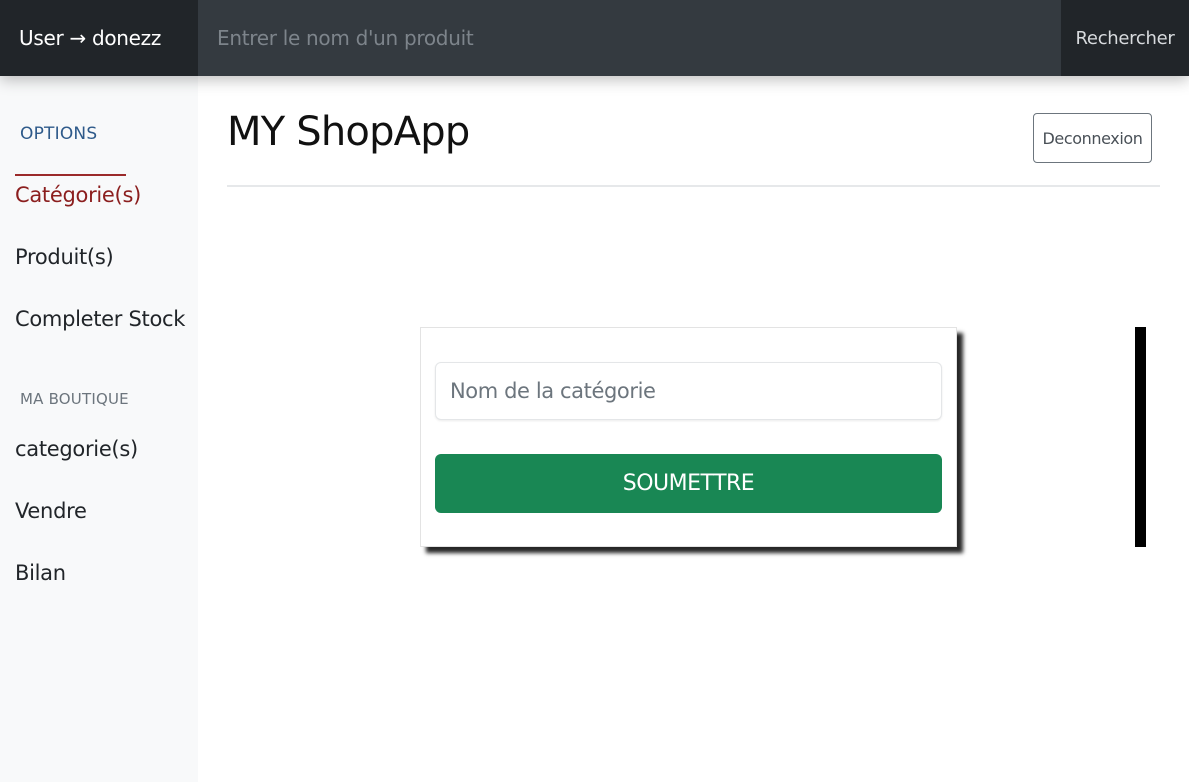 The width and height of the screenshot is (1189, 782). What do you see at coordinates (74, 399) in the screenshot?
I see `sidebar-heading-shop: MA BOUTIQUE` at bounding box center [74, 399].